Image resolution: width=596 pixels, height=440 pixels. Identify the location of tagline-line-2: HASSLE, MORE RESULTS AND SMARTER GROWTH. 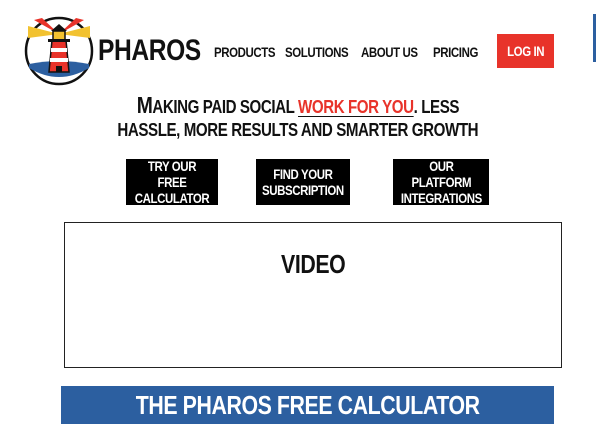
(298, 130).